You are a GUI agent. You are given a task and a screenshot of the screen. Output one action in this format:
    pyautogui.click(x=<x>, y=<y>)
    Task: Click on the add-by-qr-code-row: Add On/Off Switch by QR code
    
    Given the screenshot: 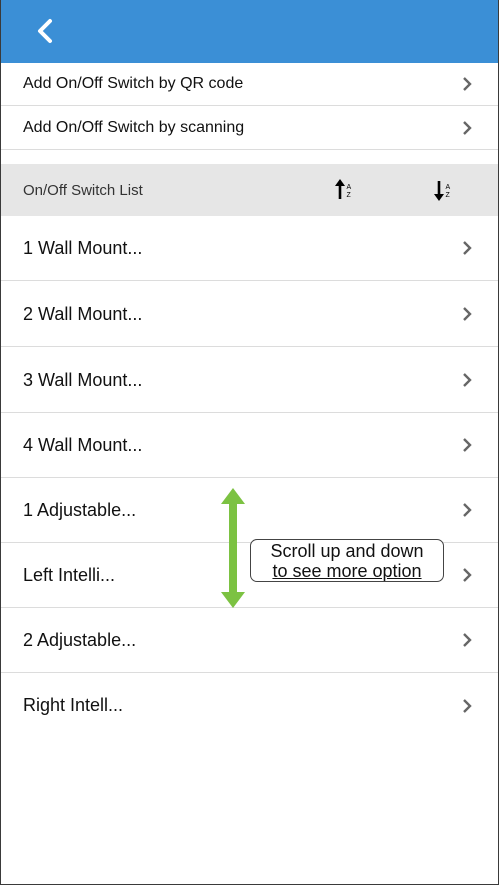 What is the action you would take?
    pyautogui.click(x=249, y=84)
    